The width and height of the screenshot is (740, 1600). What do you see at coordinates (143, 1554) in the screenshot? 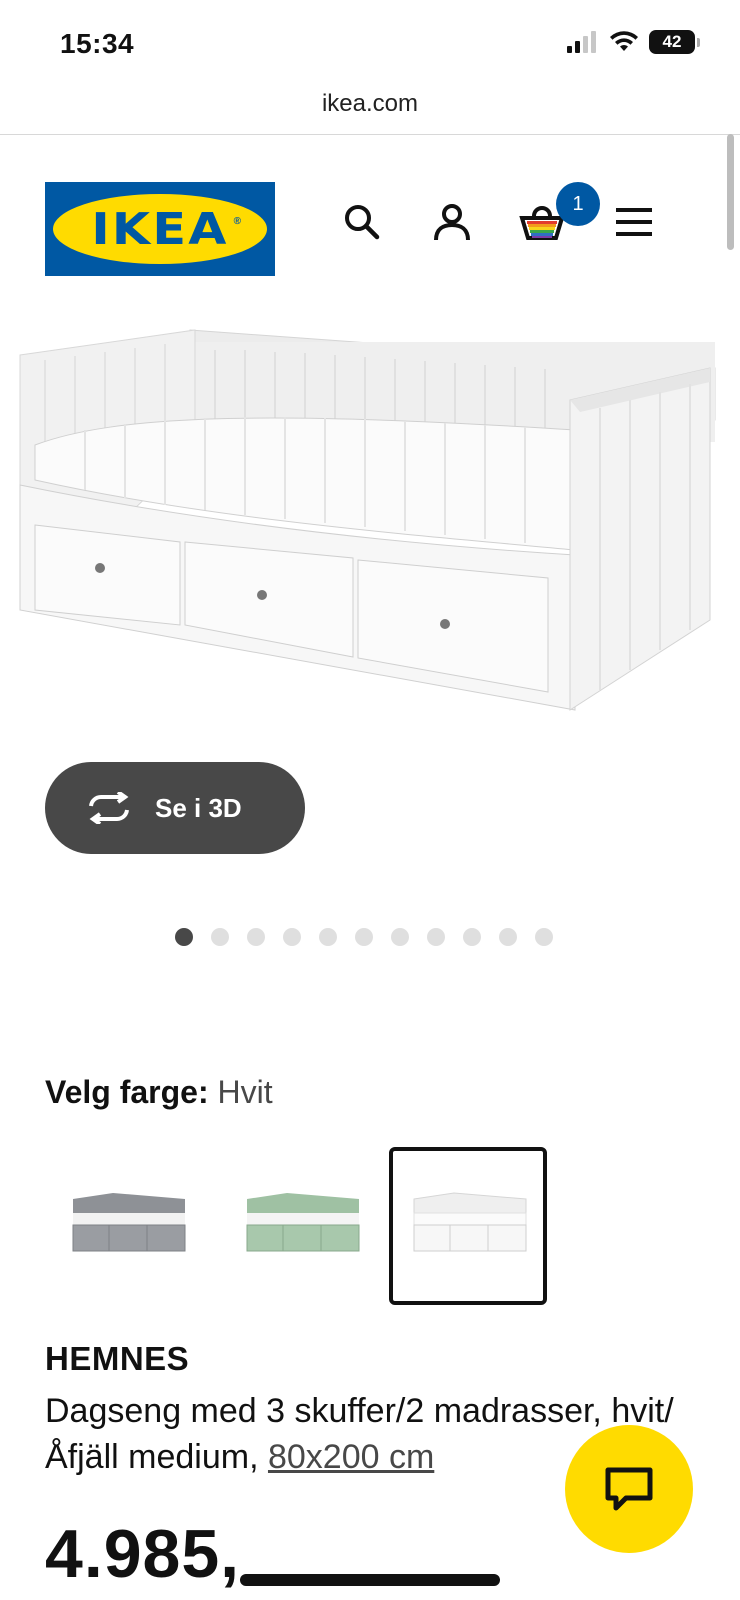
I see `product-price: 4.985,` at bounding box center [143, 1554].